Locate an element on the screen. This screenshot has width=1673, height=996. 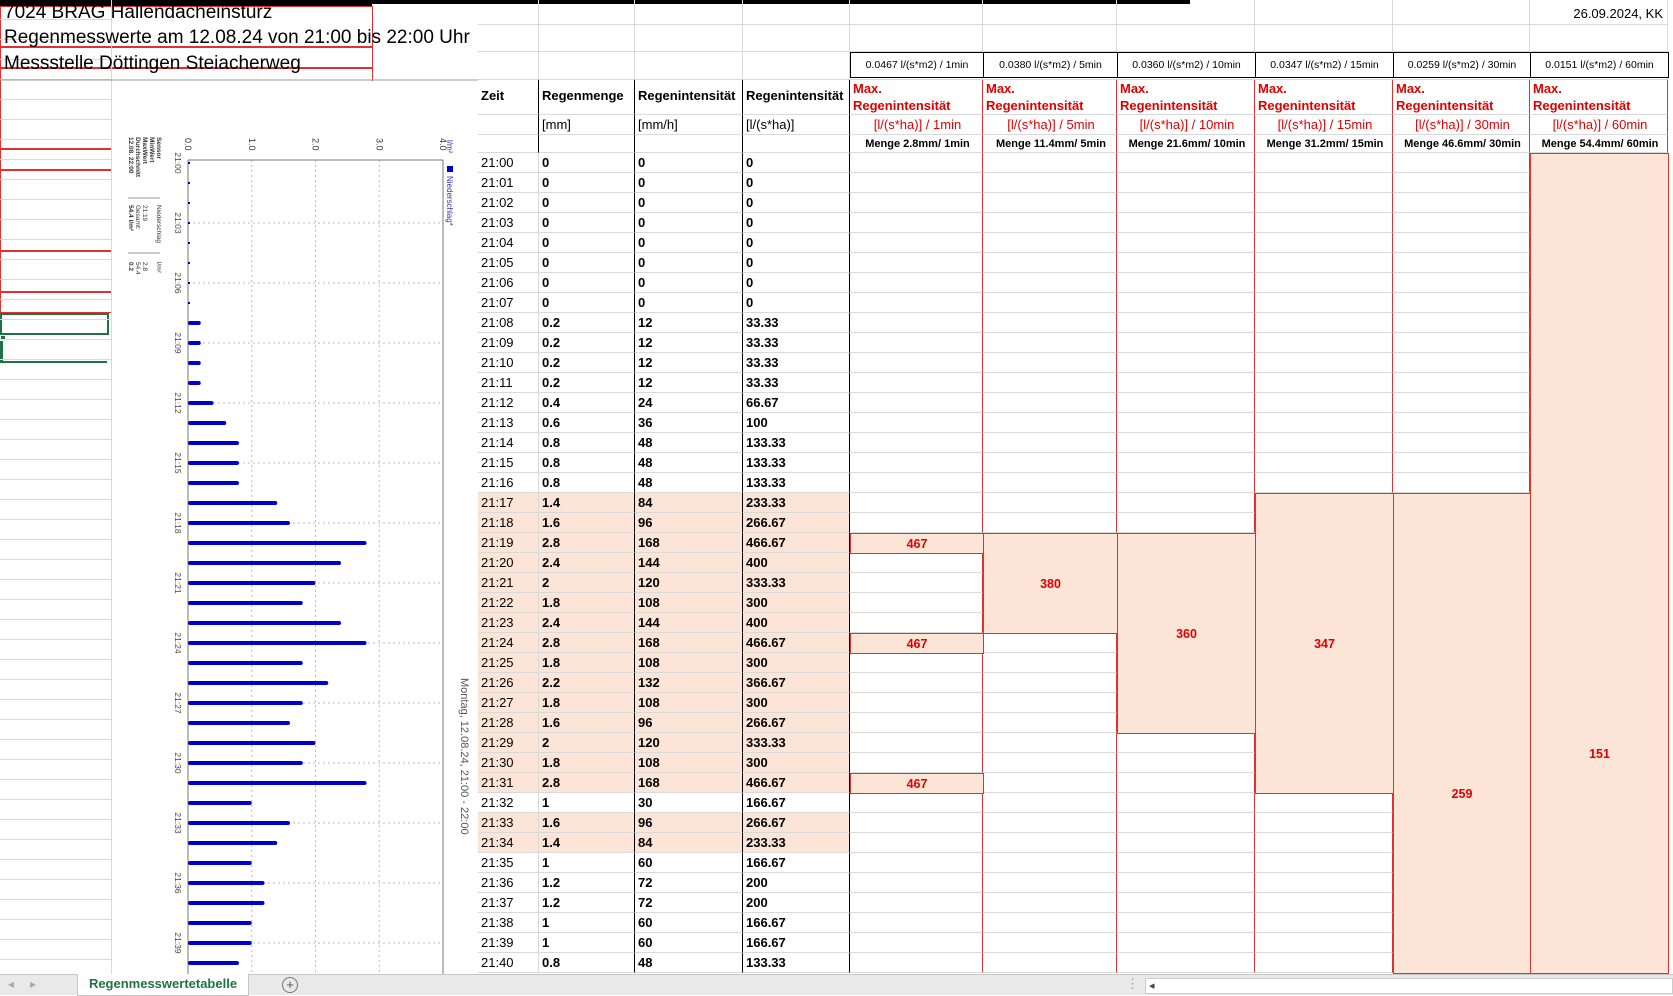
bar-21:08 is located at coordinates (194, 323).